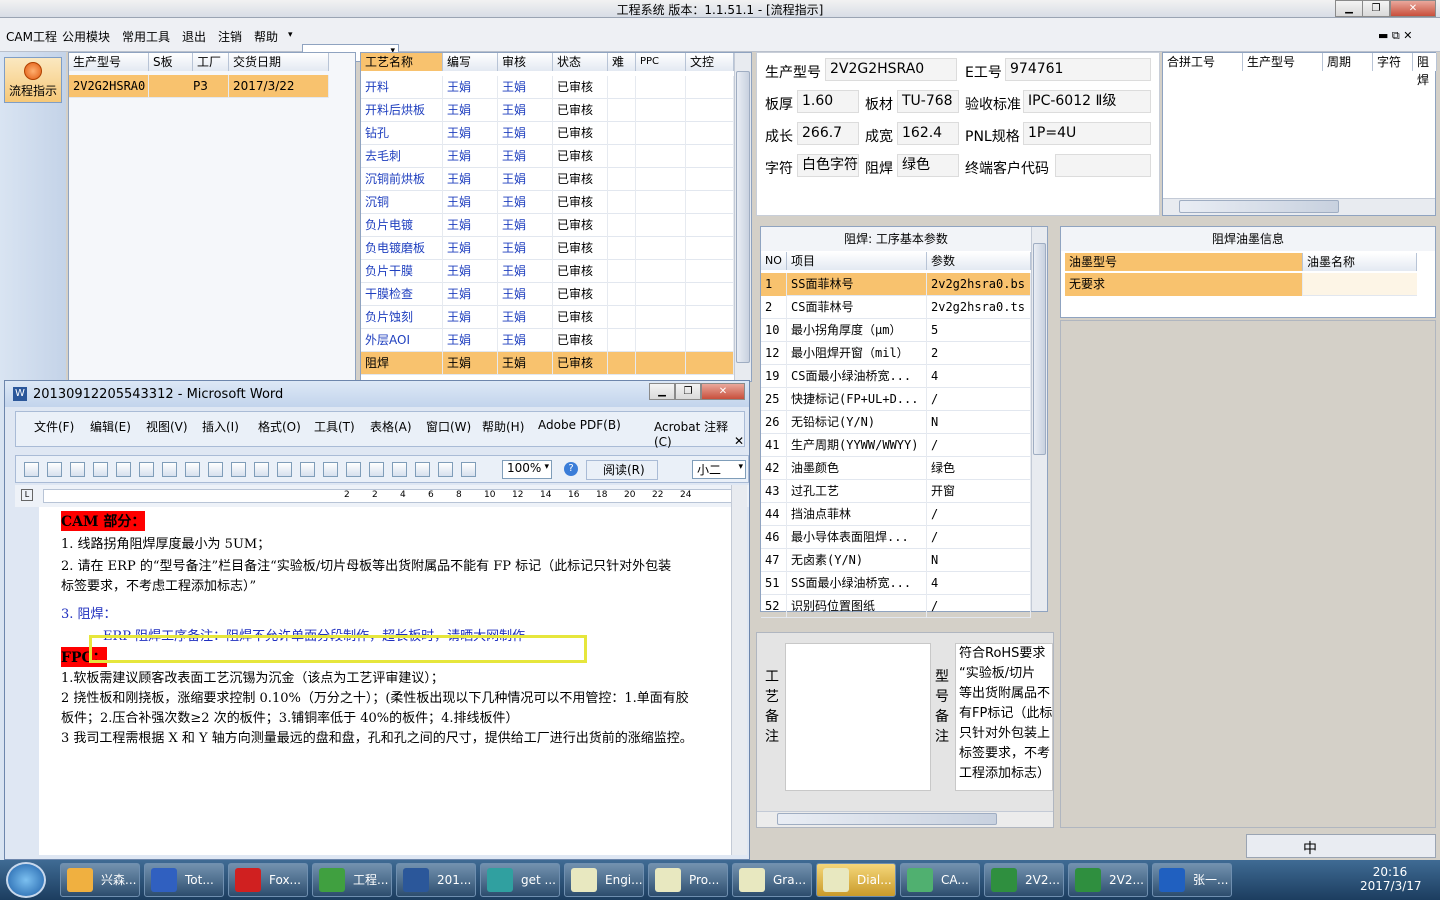  Describe the element at coordinates (334, 426) in the screenshot. I see `word-menu-item: 工具(T)` at that location.